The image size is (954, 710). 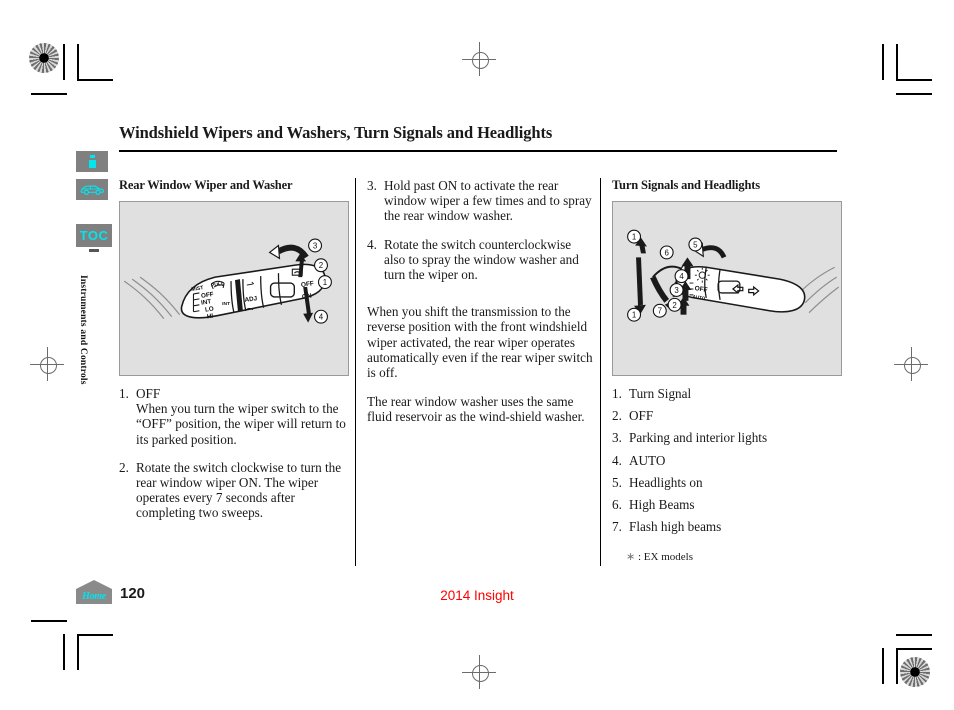 I want to click on sidebar-item-vehicle, so click(x=92, y=189).